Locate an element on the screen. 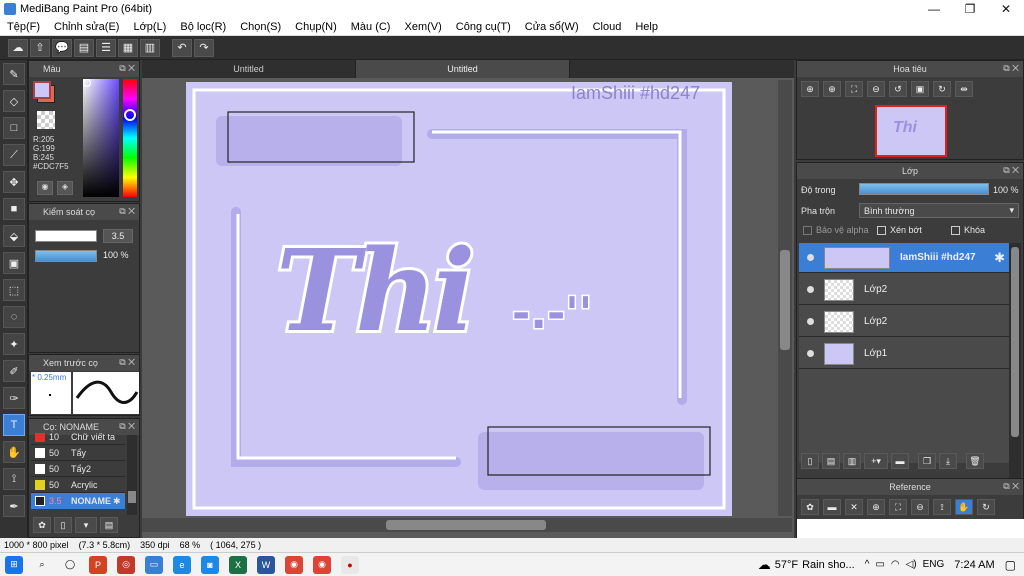  reference-rotate-icon: ↻ is located at coordinates (986, 507).